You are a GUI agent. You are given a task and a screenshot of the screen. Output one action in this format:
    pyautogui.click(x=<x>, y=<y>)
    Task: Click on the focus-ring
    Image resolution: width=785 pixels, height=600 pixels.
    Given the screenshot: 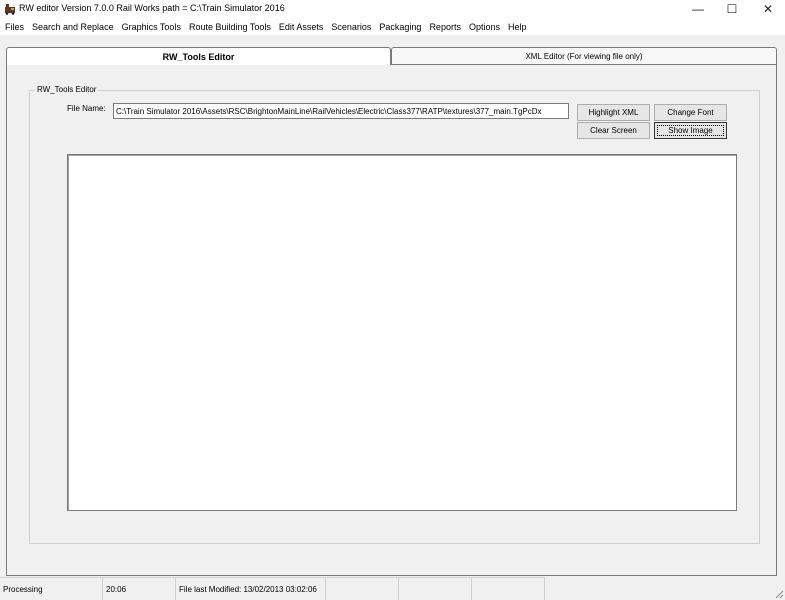 What is the action you would take?
    pyautogui.click(x=690, y=130)
    